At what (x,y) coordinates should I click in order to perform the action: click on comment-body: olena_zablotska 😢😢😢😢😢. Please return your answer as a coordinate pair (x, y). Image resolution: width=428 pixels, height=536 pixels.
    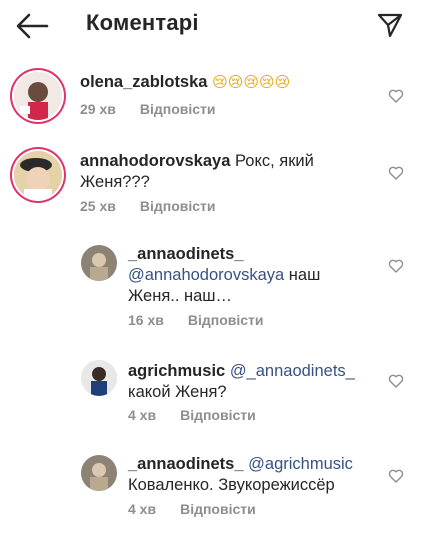
    Looking at the image, I should click on (230, 82).